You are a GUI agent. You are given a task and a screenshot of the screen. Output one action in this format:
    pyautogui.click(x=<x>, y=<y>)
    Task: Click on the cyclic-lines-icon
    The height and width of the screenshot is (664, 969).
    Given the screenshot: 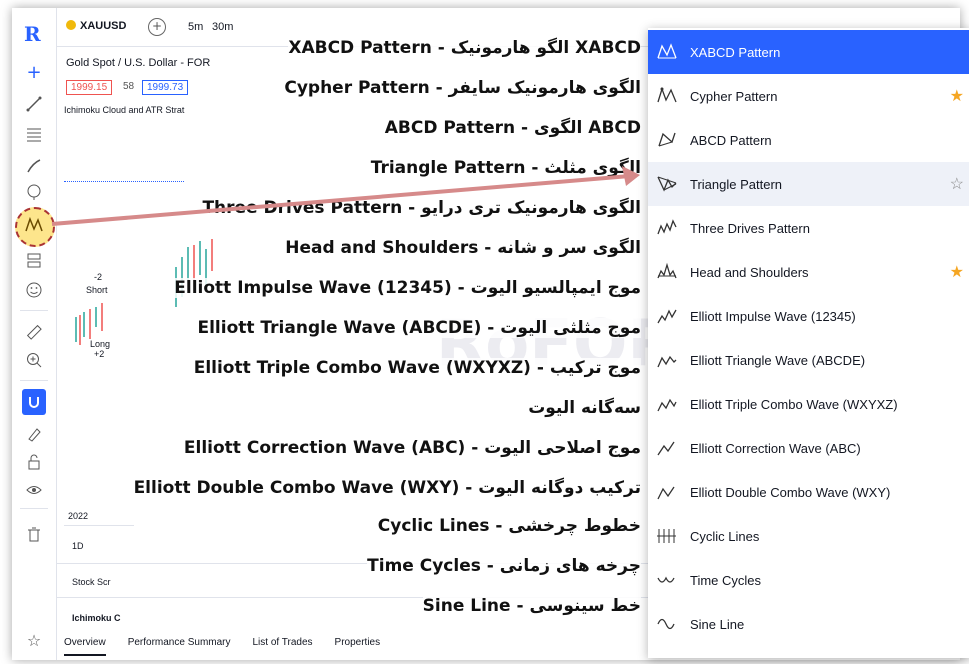 What is the action you would take?
    pyautogui.click(x=667, y=536)
    